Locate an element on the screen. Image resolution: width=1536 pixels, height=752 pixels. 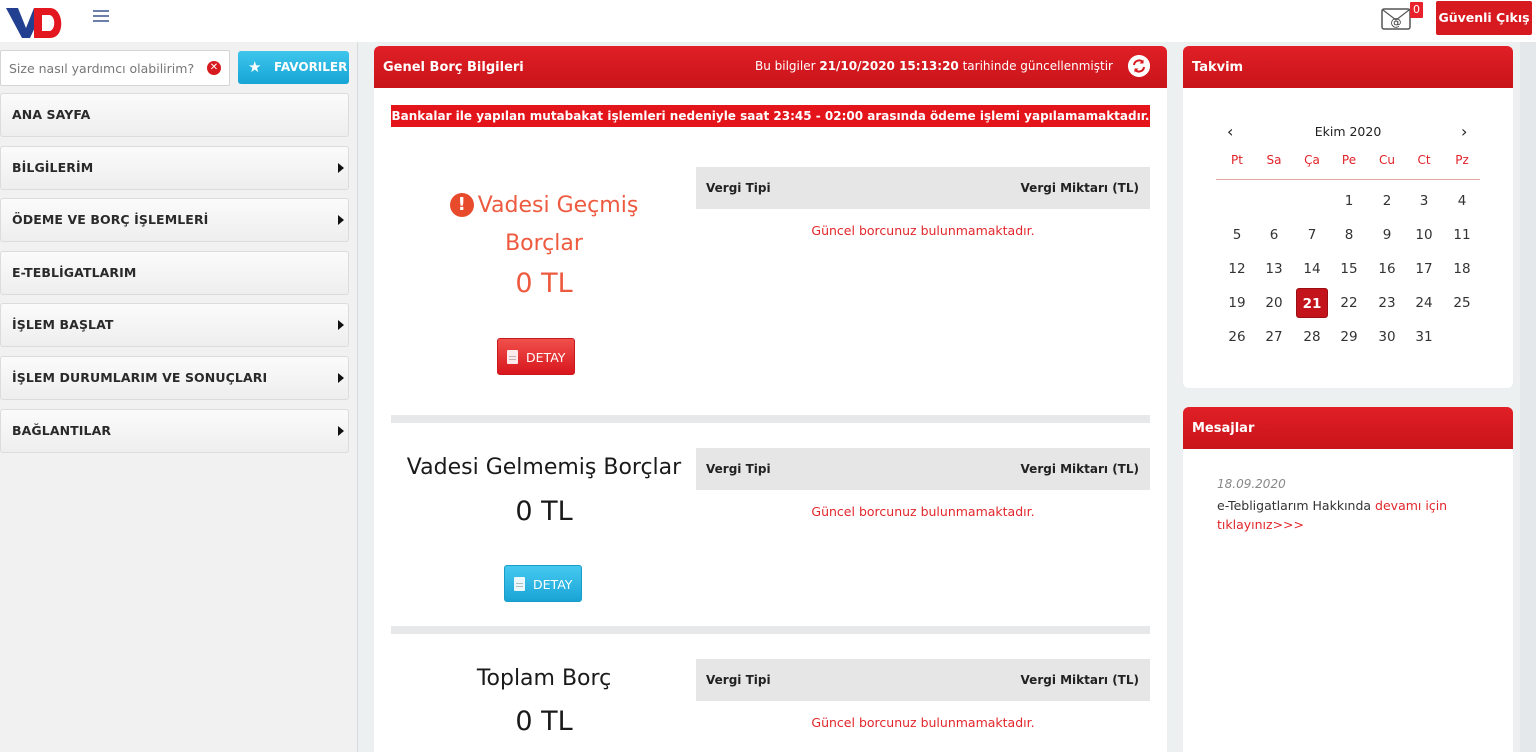
calendar-day: 14 is located at coordinates (1312, 269).